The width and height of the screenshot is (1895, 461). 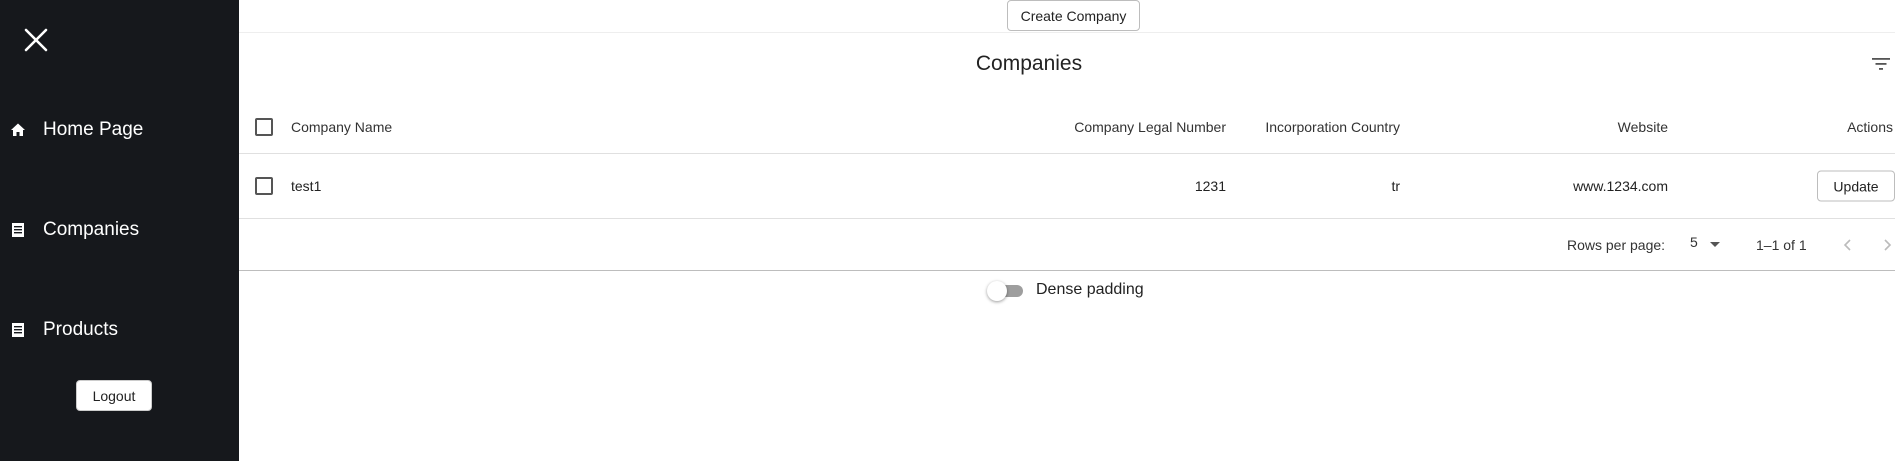 I want to click on cell-legal-number: 1231, so click(x=1210, y=186).